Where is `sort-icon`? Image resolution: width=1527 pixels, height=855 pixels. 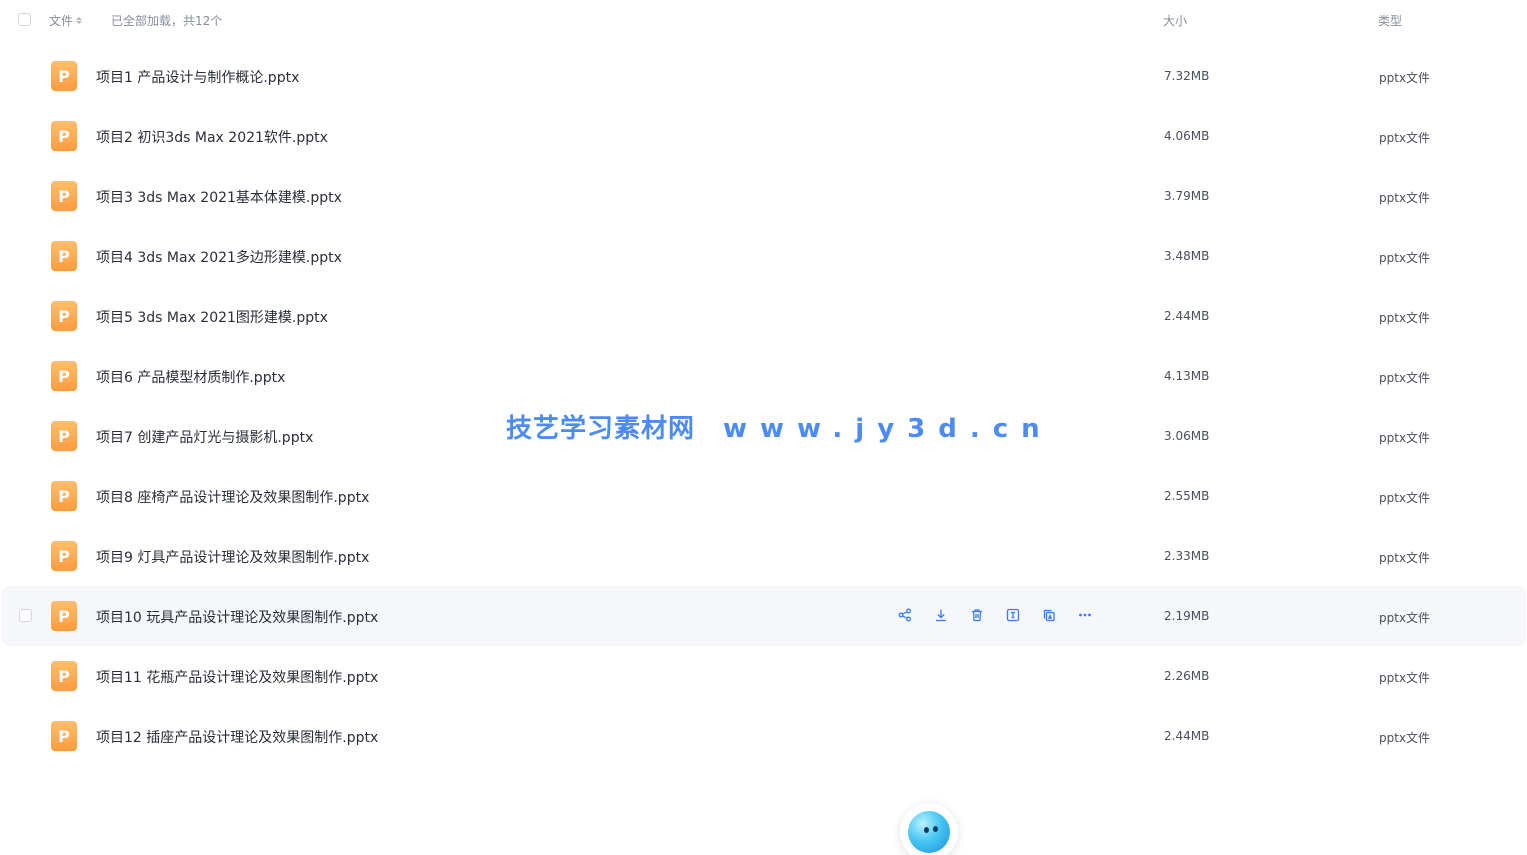 sort-icon is located at coordinates (79, 20).